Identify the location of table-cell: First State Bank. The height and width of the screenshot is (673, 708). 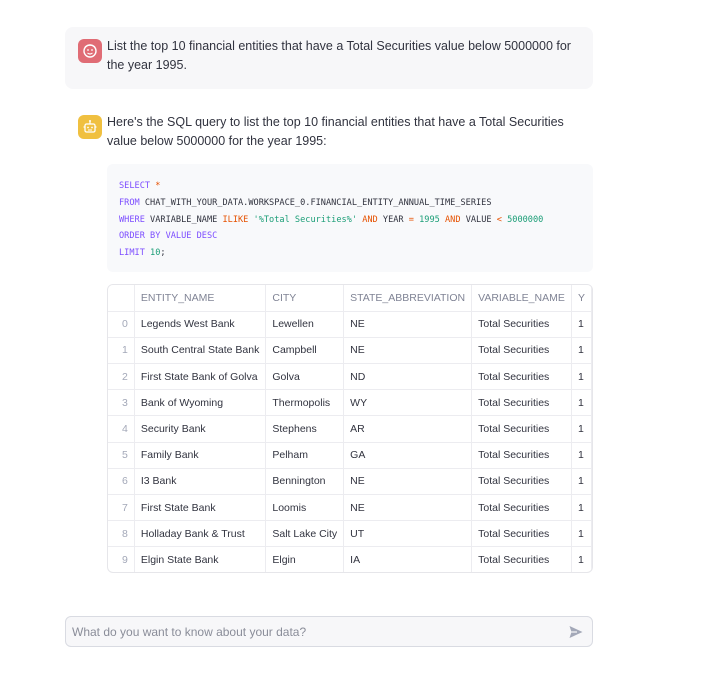
(200, 508).